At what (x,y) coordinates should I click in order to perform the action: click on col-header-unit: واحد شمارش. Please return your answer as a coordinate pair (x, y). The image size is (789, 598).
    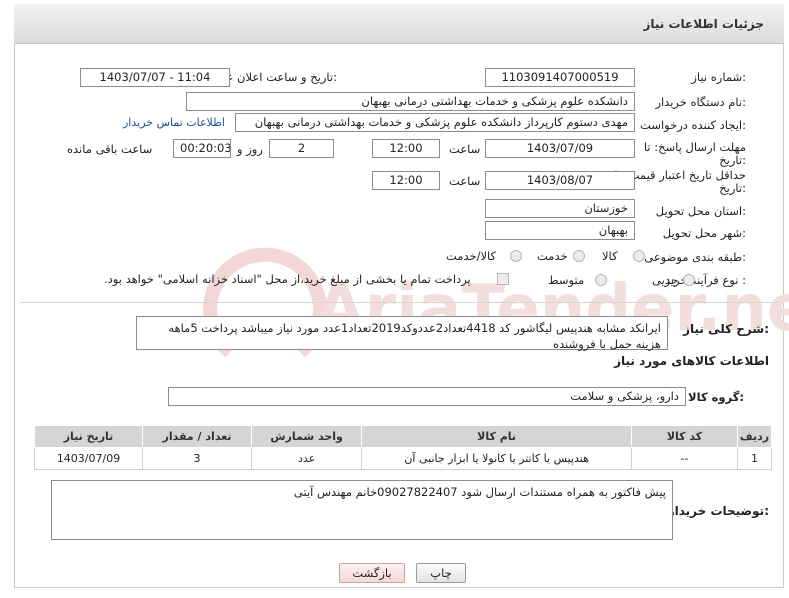
    Looking at the image, I should click on (307, 436).